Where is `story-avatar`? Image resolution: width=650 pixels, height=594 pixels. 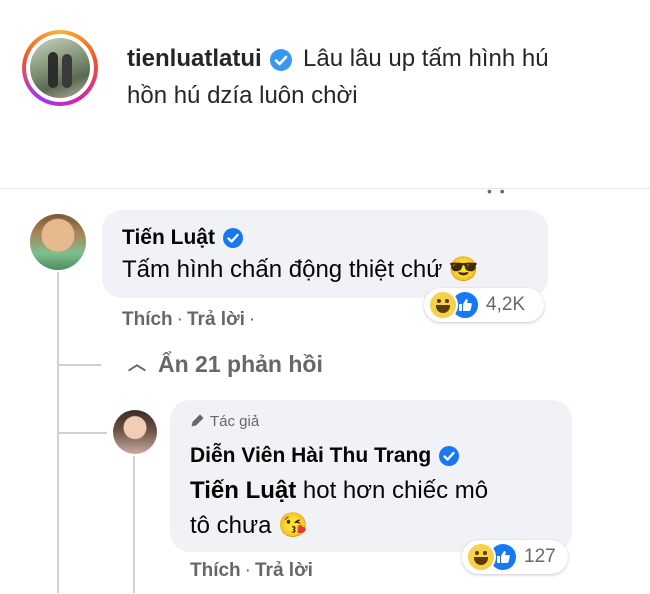 story-avatar is located at coordinates (60, 68).